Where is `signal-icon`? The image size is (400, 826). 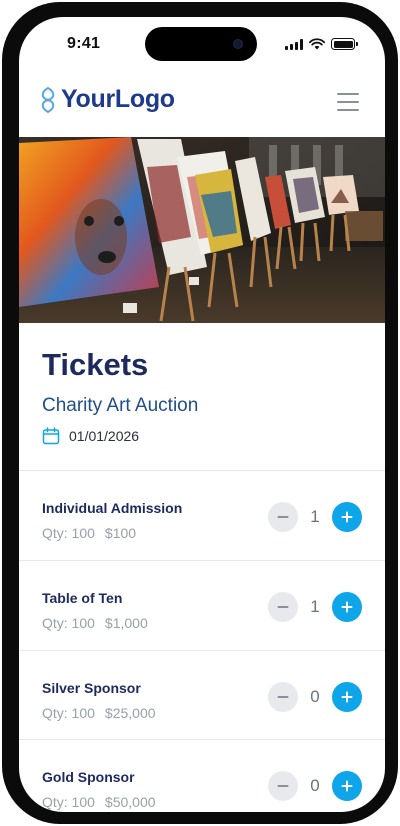 signal-icon is located at coordinates (294, 44).